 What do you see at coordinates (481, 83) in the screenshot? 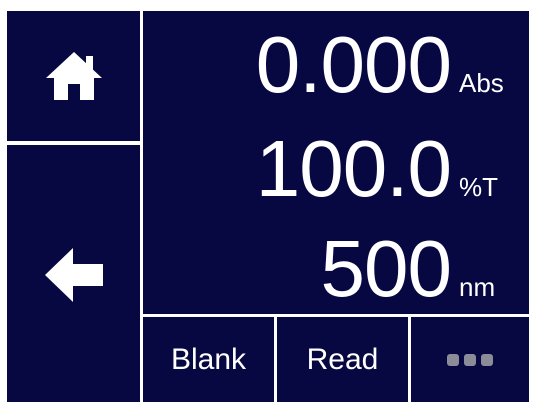
I see `absorbance-unit: Abs` at bounding box center [481, 83].